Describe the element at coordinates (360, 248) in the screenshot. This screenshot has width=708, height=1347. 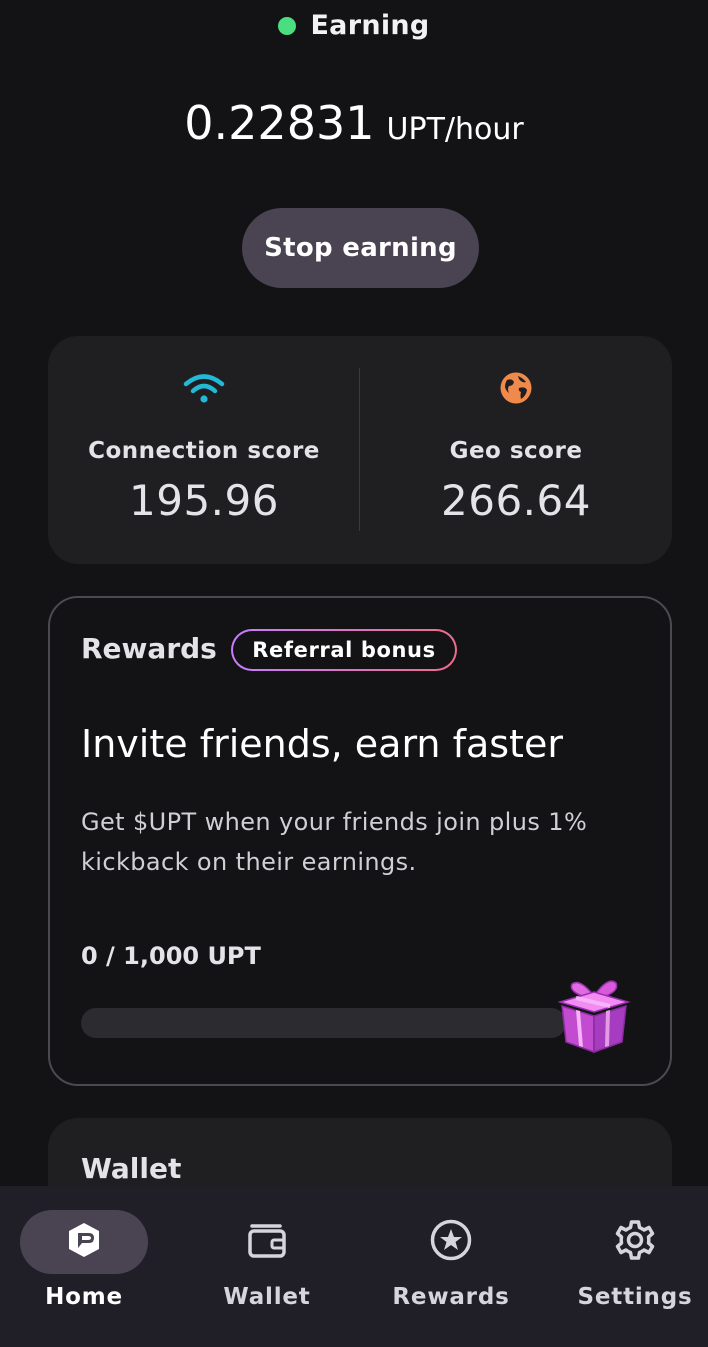
I see `stop-earning-button: Stop earning` at that location.